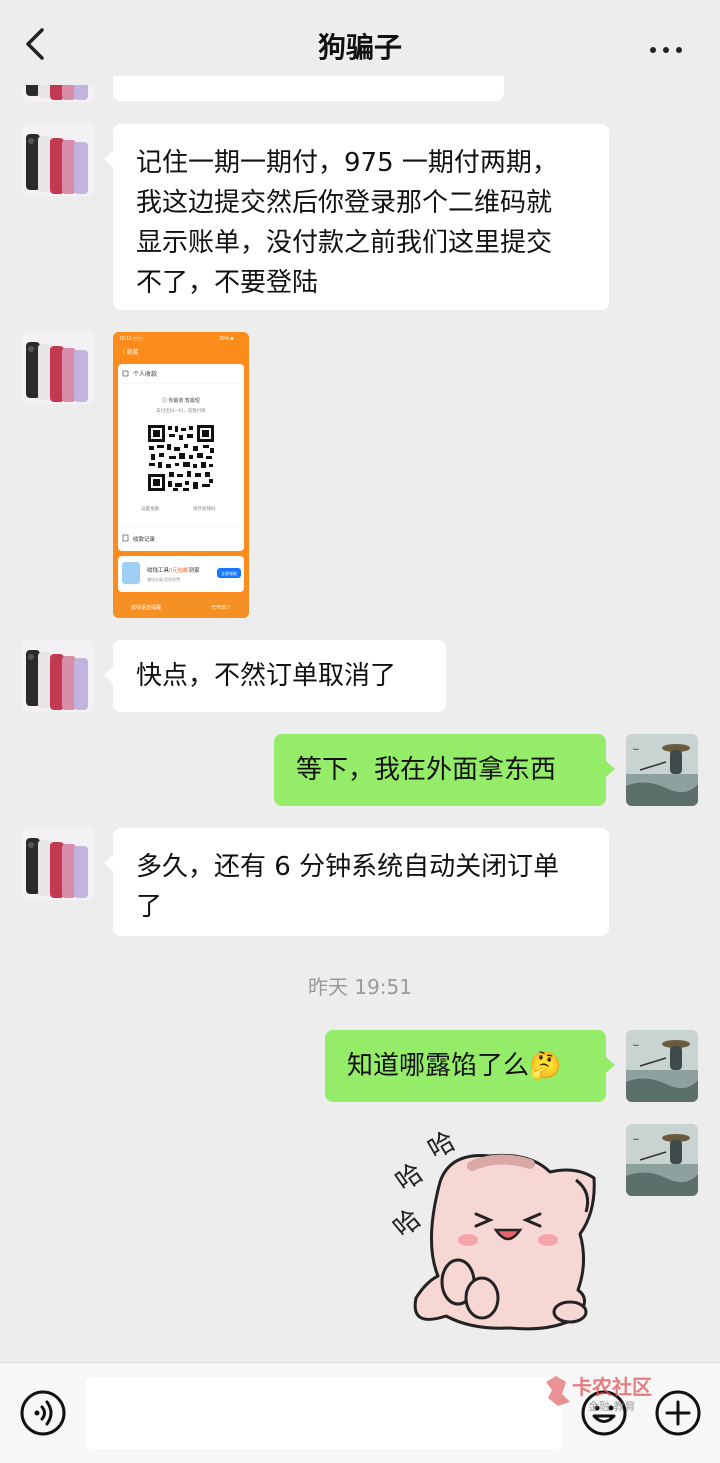  Describe the element at coordinates (348, 867) in the screenshot. I see `message-line: 多久，还有 6 分钟系统自动关闭订单` at that location.